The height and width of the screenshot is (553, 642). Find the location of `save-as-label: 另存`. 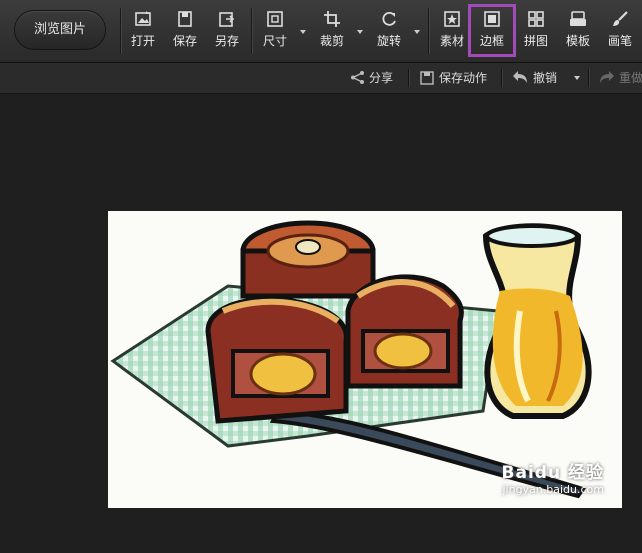

save-as-label: 另存 is located at coordinates (226, 41).